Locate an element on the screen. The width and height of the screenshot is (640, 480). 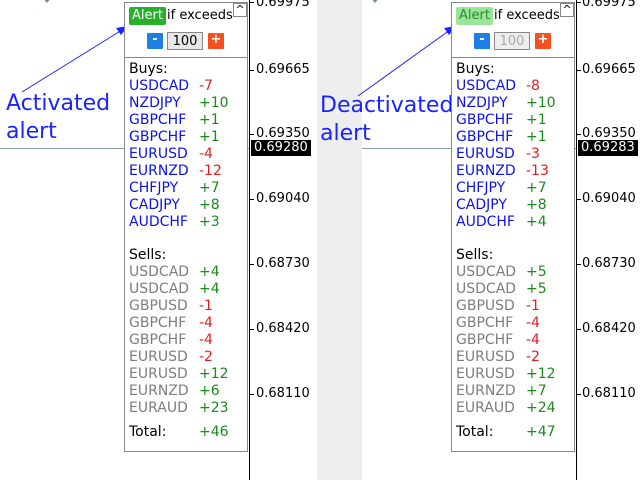
sell-value: +6 is located at coordinates (209, 391).